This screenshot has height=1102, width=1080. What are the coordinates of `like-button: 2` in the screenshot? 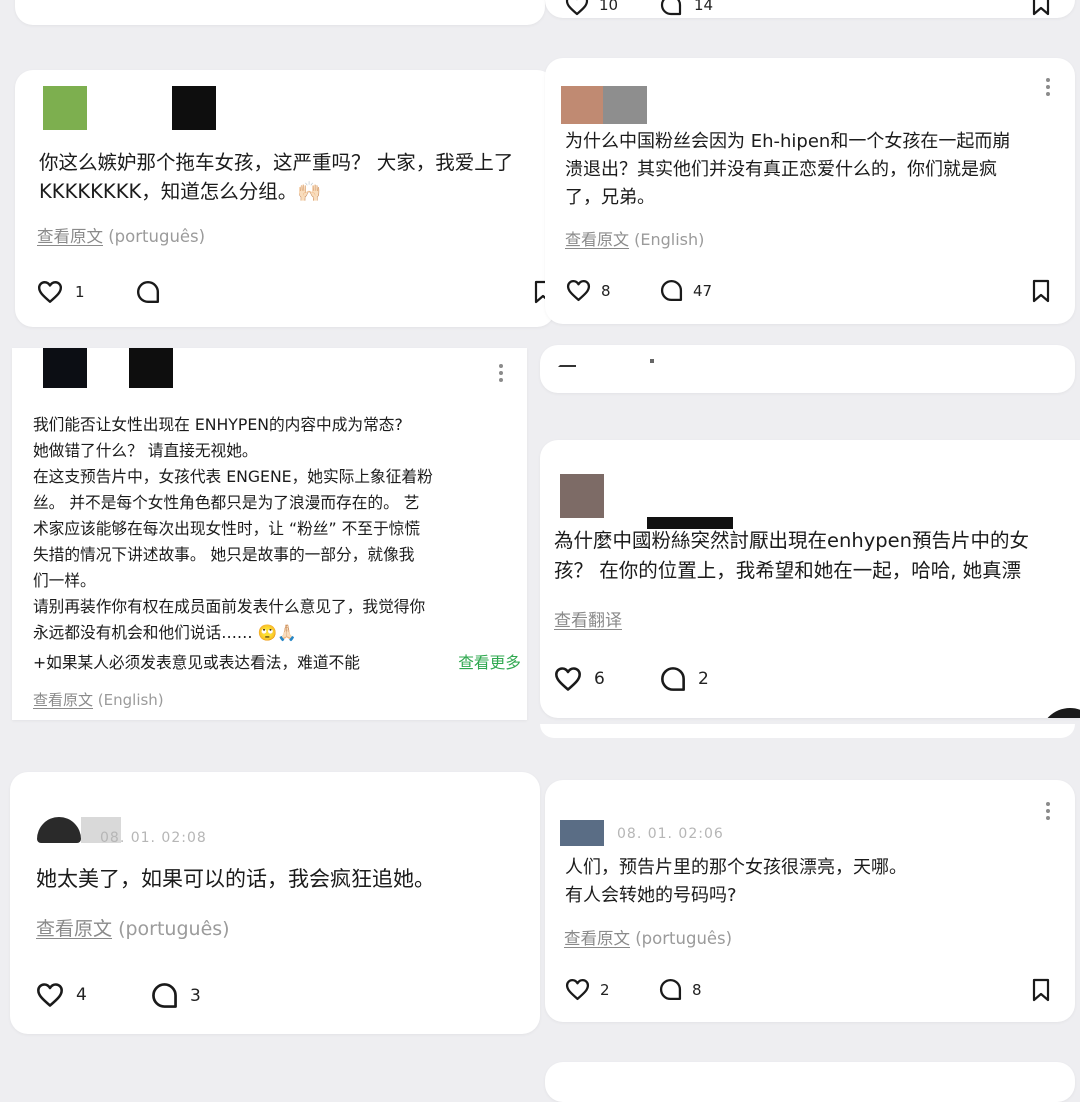 It's located at (587, 989).